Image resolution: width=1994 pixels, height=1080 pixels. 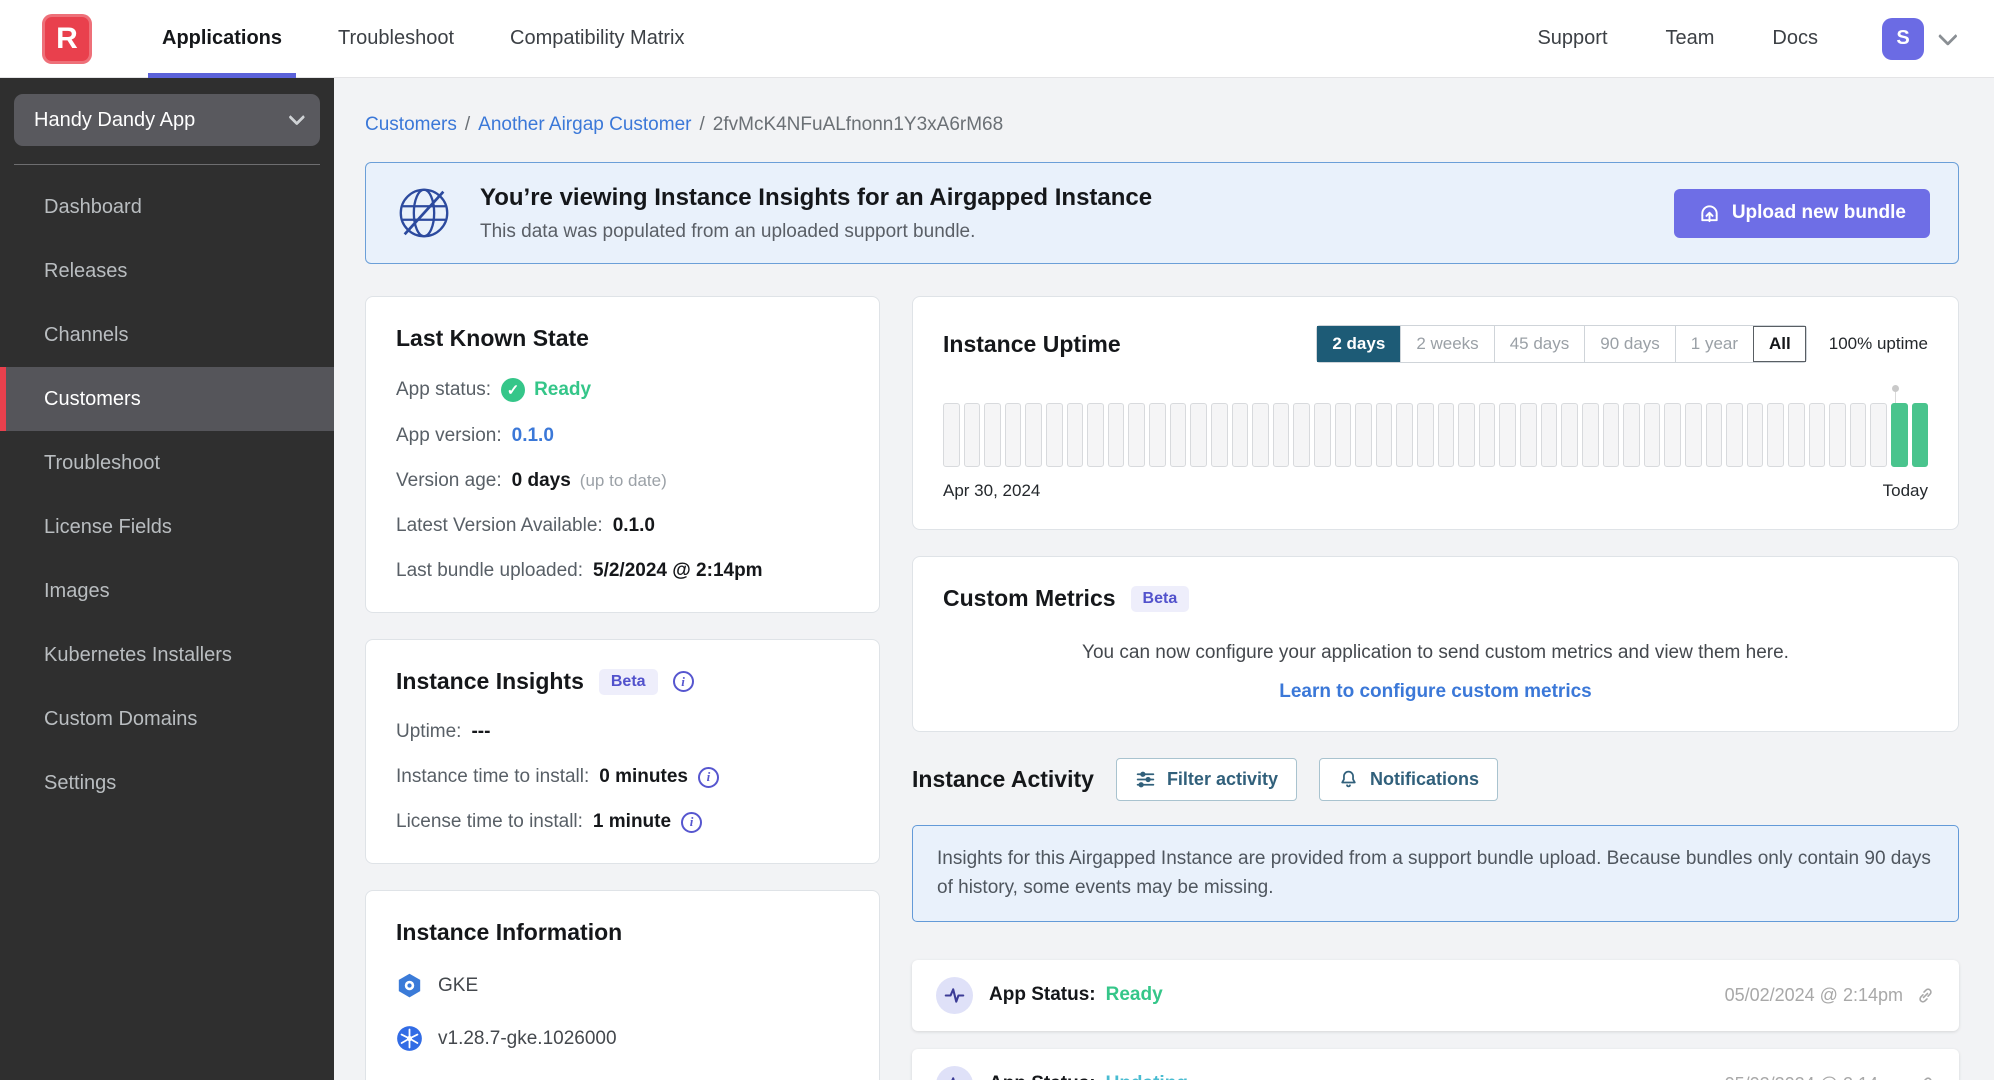 What do you see at coordinates (1903, 38) in the screenshot?
I see `avatar: S` at bounding box center [1903, 38].